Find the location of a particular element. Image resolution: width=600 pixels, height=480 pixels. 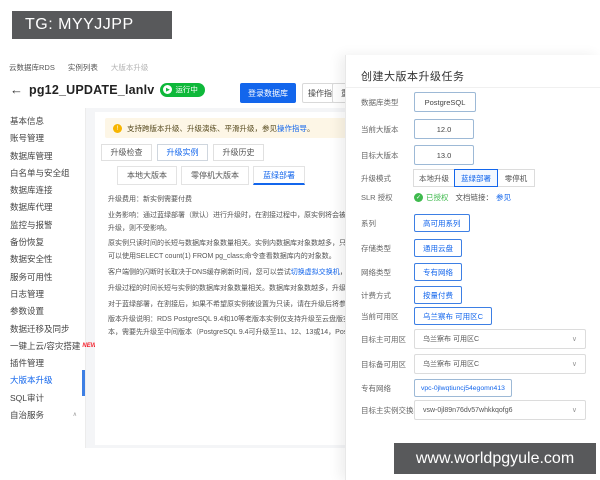

slr-status: ✓ 已授权 文档链接： 参见 is located at coordinates (462, 197).